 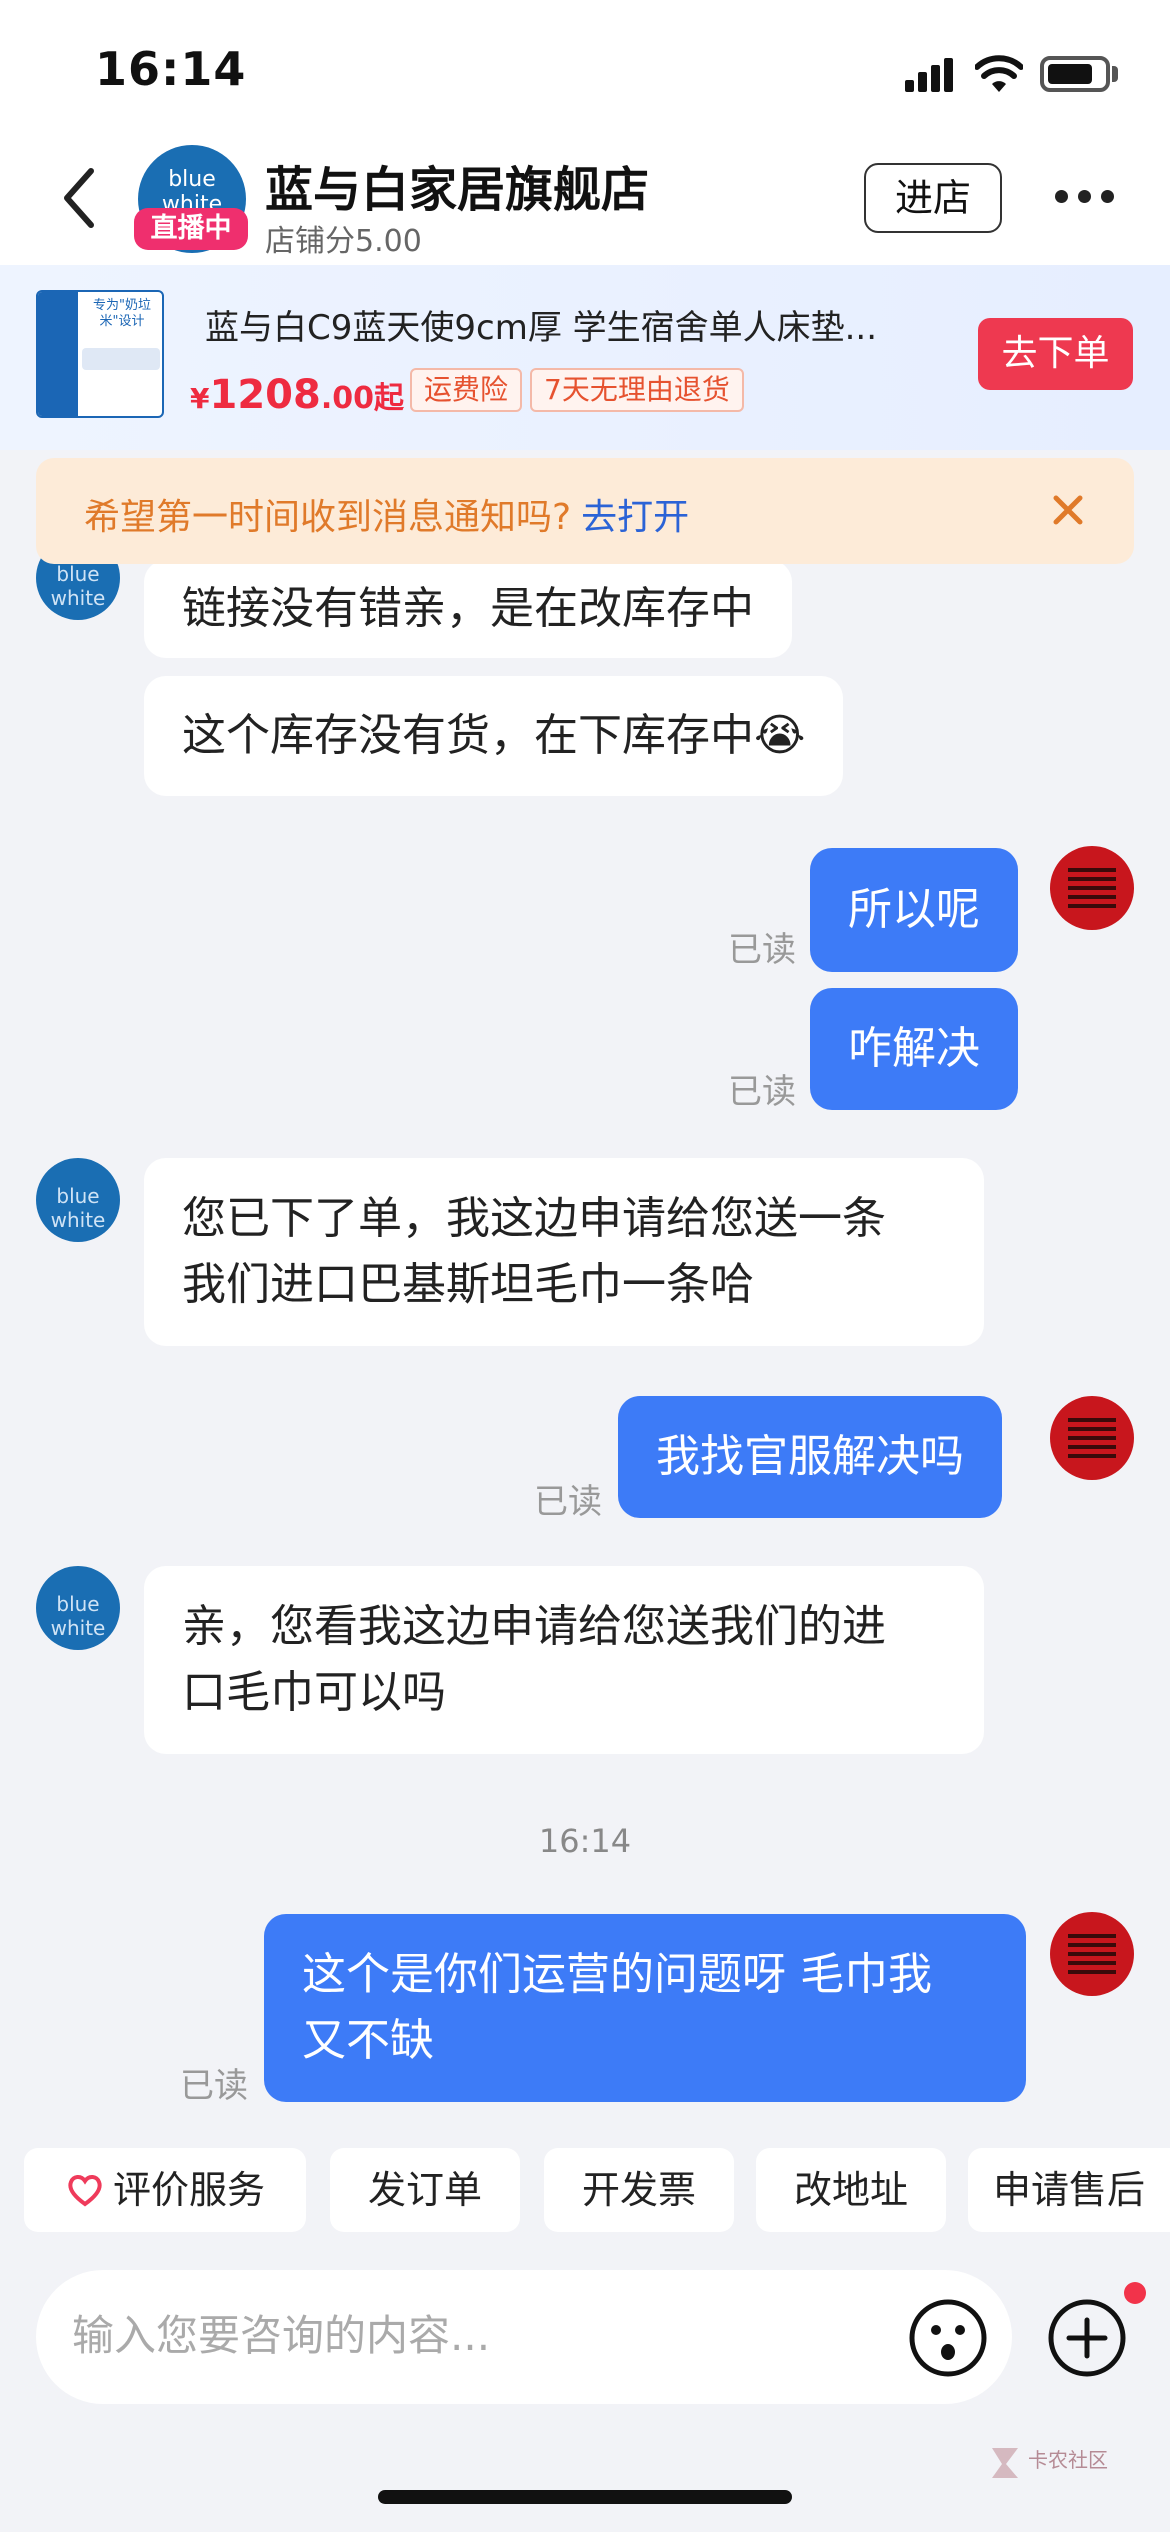 What do you see at coordinates (80, 198) in the screenshot?
I see `back-icon` at bounding box center [80, 198].